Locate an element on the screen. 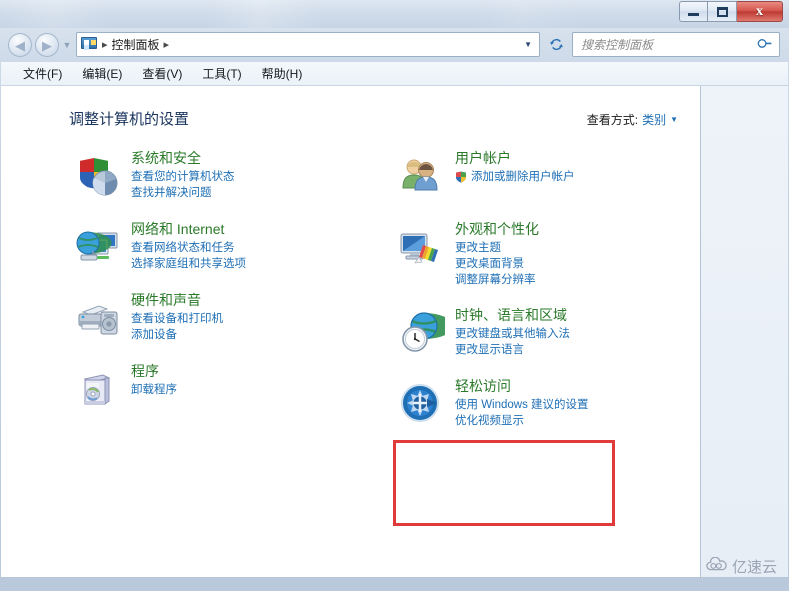 The width and height of the screenshot is (789, 591). category-link: 优化视频显示 is located at coordinates (577, 421).